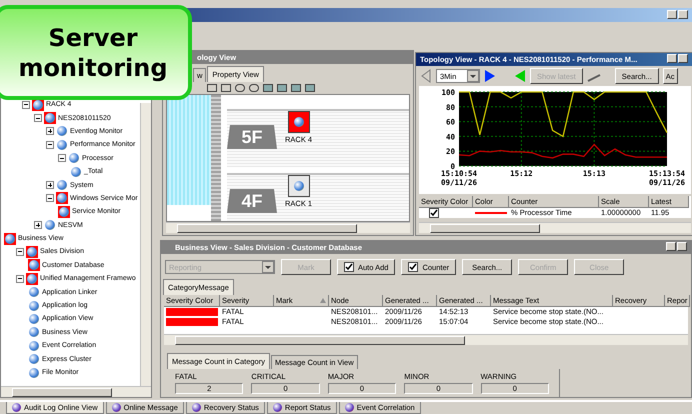  What do you see at coordinates (96, 52) in the screenshot?
I see `callout-banner: Server monitoring` at bounding box center [96, 52].